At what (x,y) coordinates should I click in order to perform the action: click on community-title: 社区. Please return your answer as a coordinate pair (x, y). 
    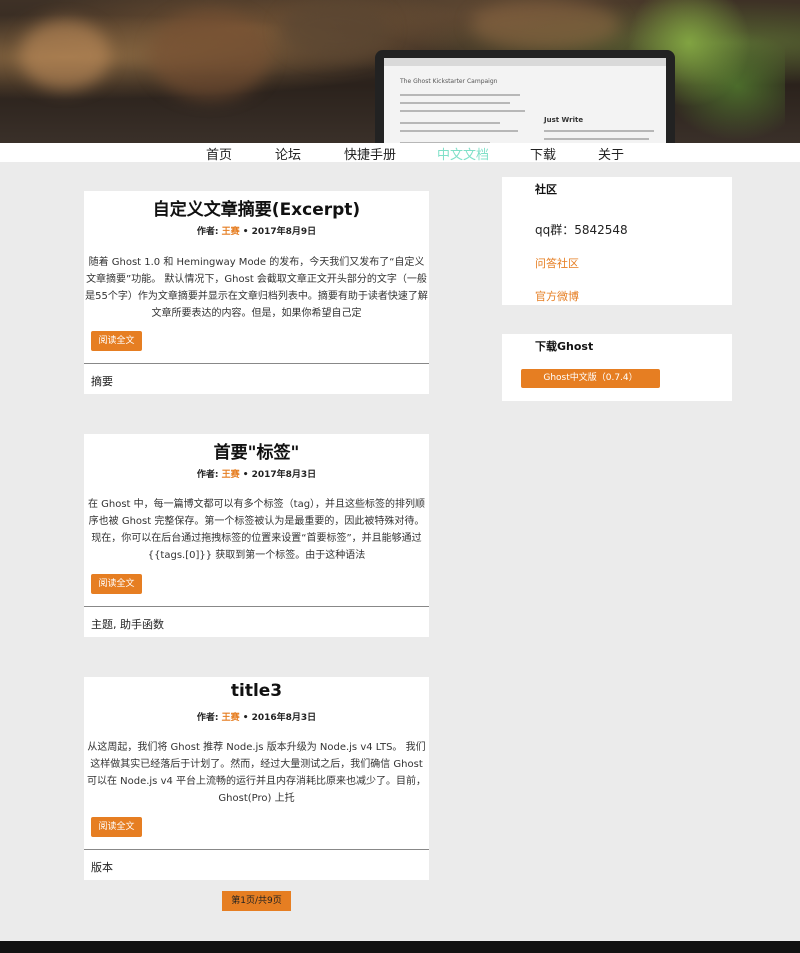
    Looking at the image, I should click on (546, 189).